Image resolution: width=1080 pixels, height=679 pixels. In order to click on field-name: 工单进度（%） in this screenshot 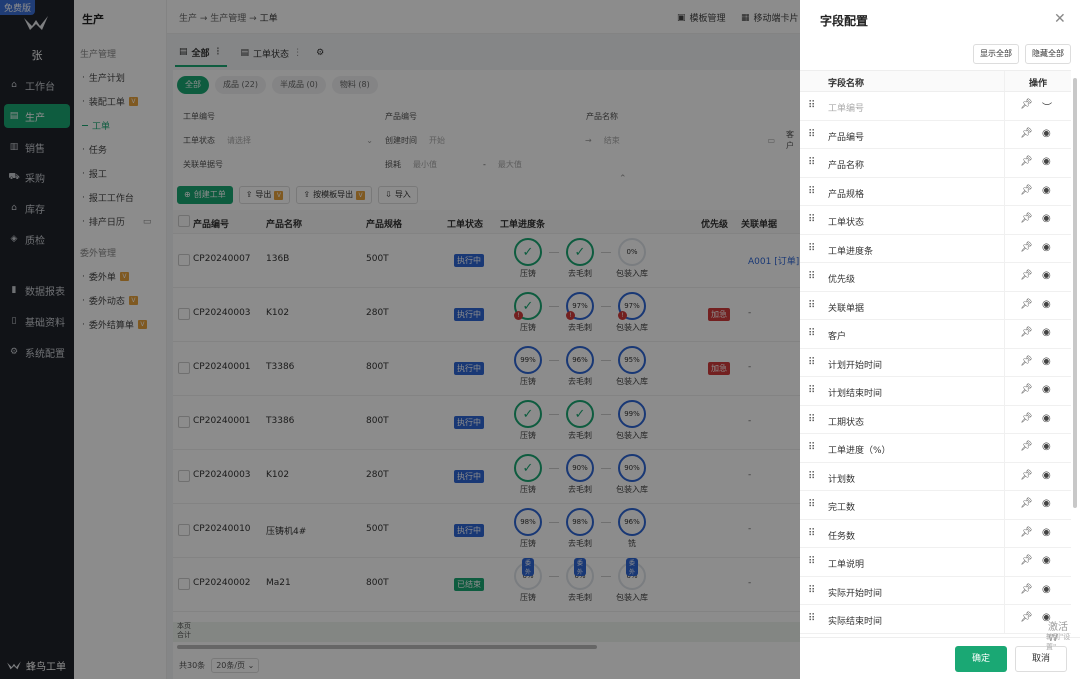, I will do `click(859, 451)`.